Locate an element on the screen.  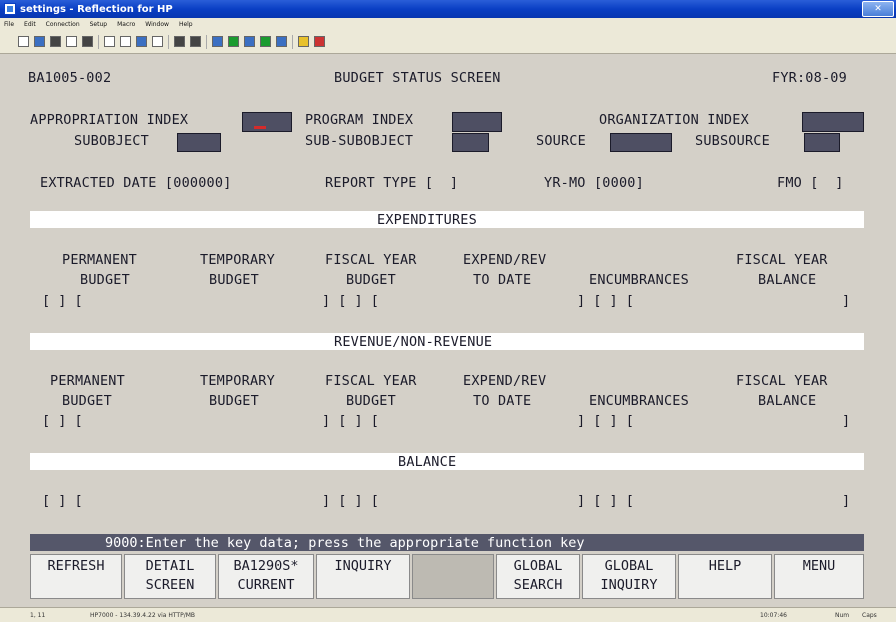
global-search-label: GLOBAL is located at coordinates (538, 566).